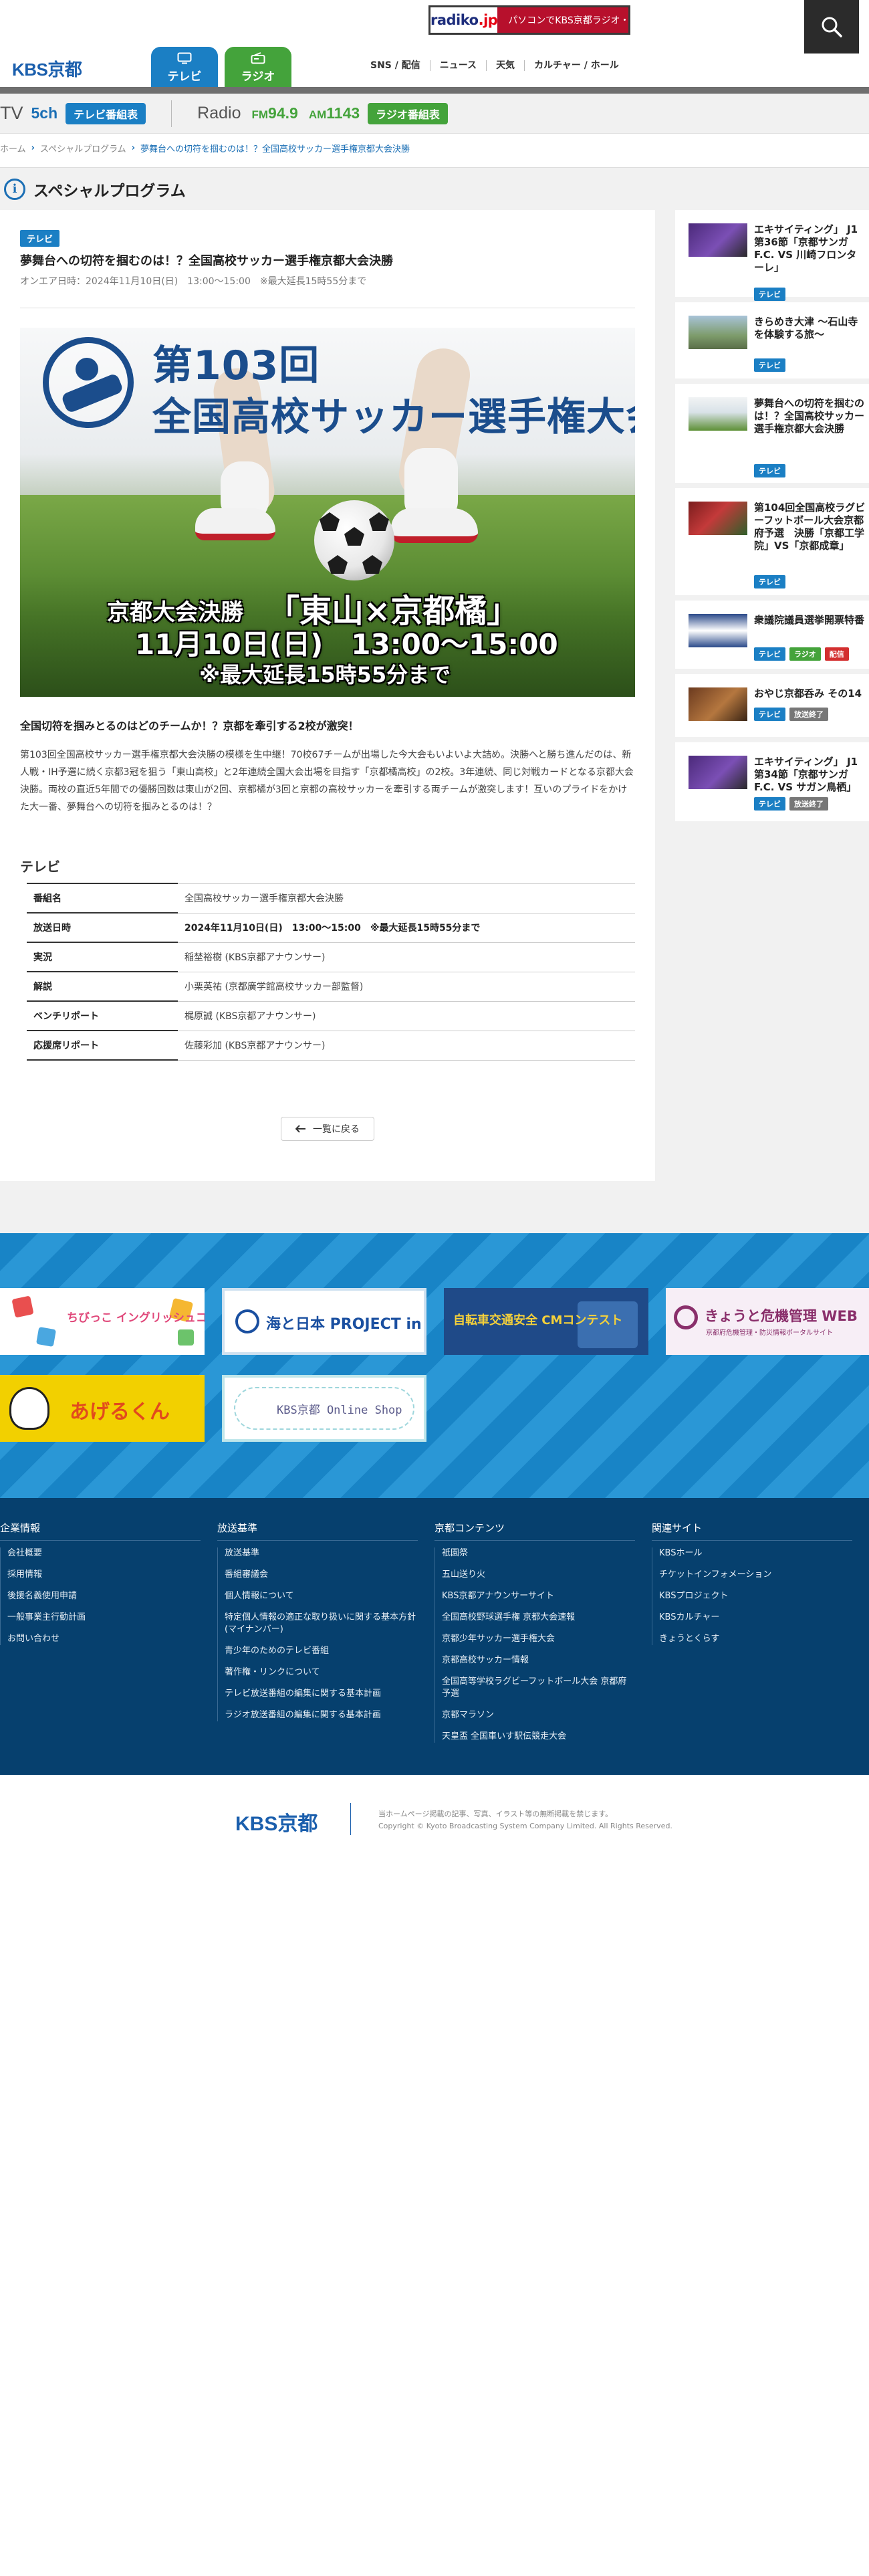  Describe the element at coordinates (206, 261) in the screenshot. I see `program-title: 夢舞台への切符を掴むのは！？全国高校サッカー選手権京都大会決勝` at that location.